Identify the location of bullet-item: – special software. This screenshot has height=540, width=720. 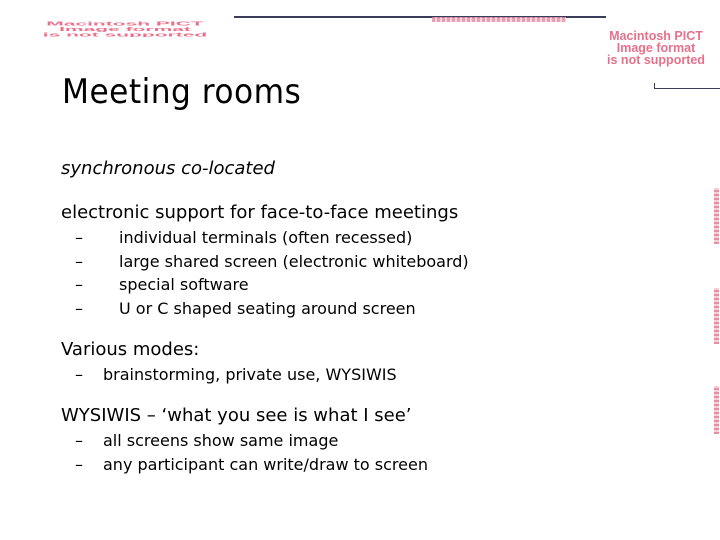
(162, 285).